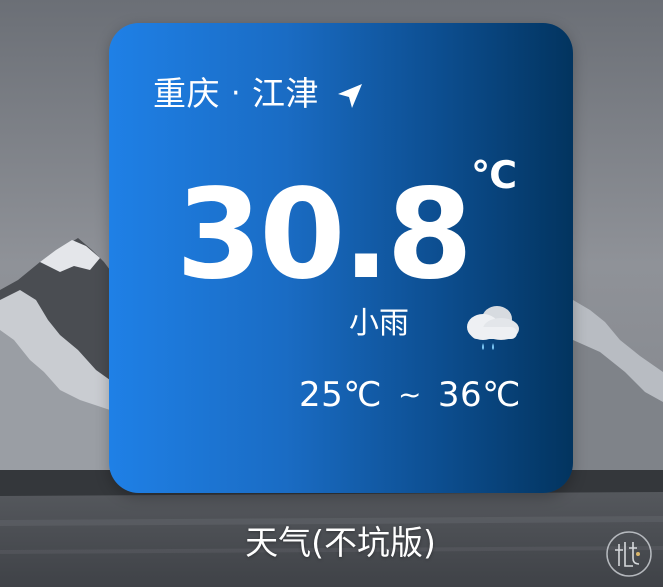  I want to click on temperature-low: 25℃, so click(340, 395).